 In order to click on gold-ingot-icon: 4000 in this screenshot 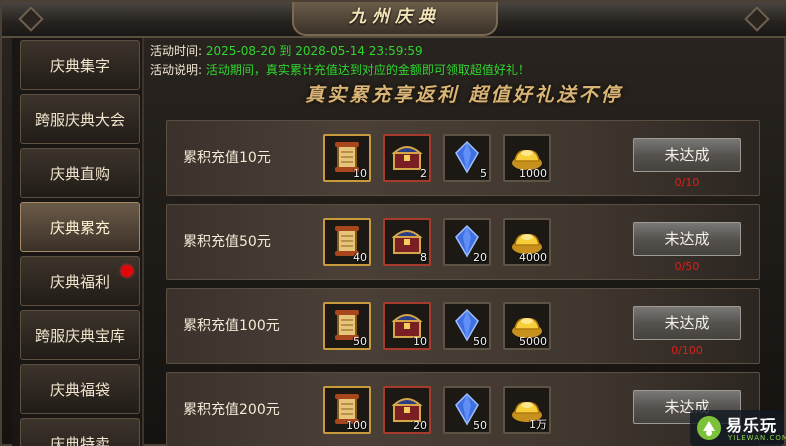, I will do `click(527, 242)`.